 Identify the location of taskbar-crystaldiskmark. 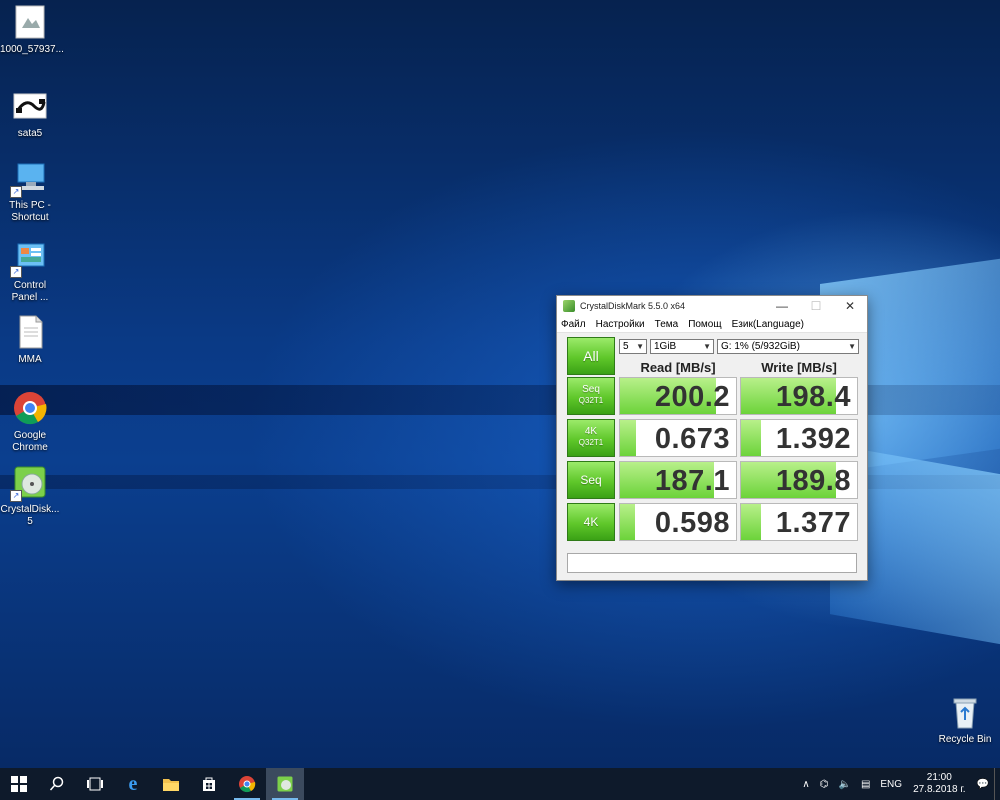
(285, 784).